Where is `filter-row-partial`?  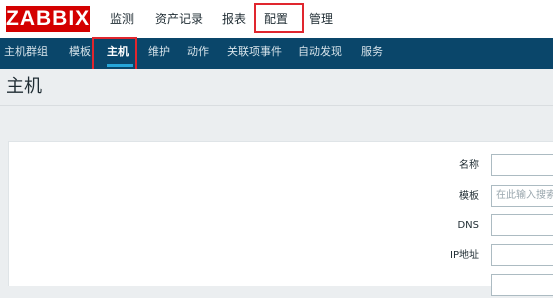 filter-row-partial is located at coordinates (281, 286).